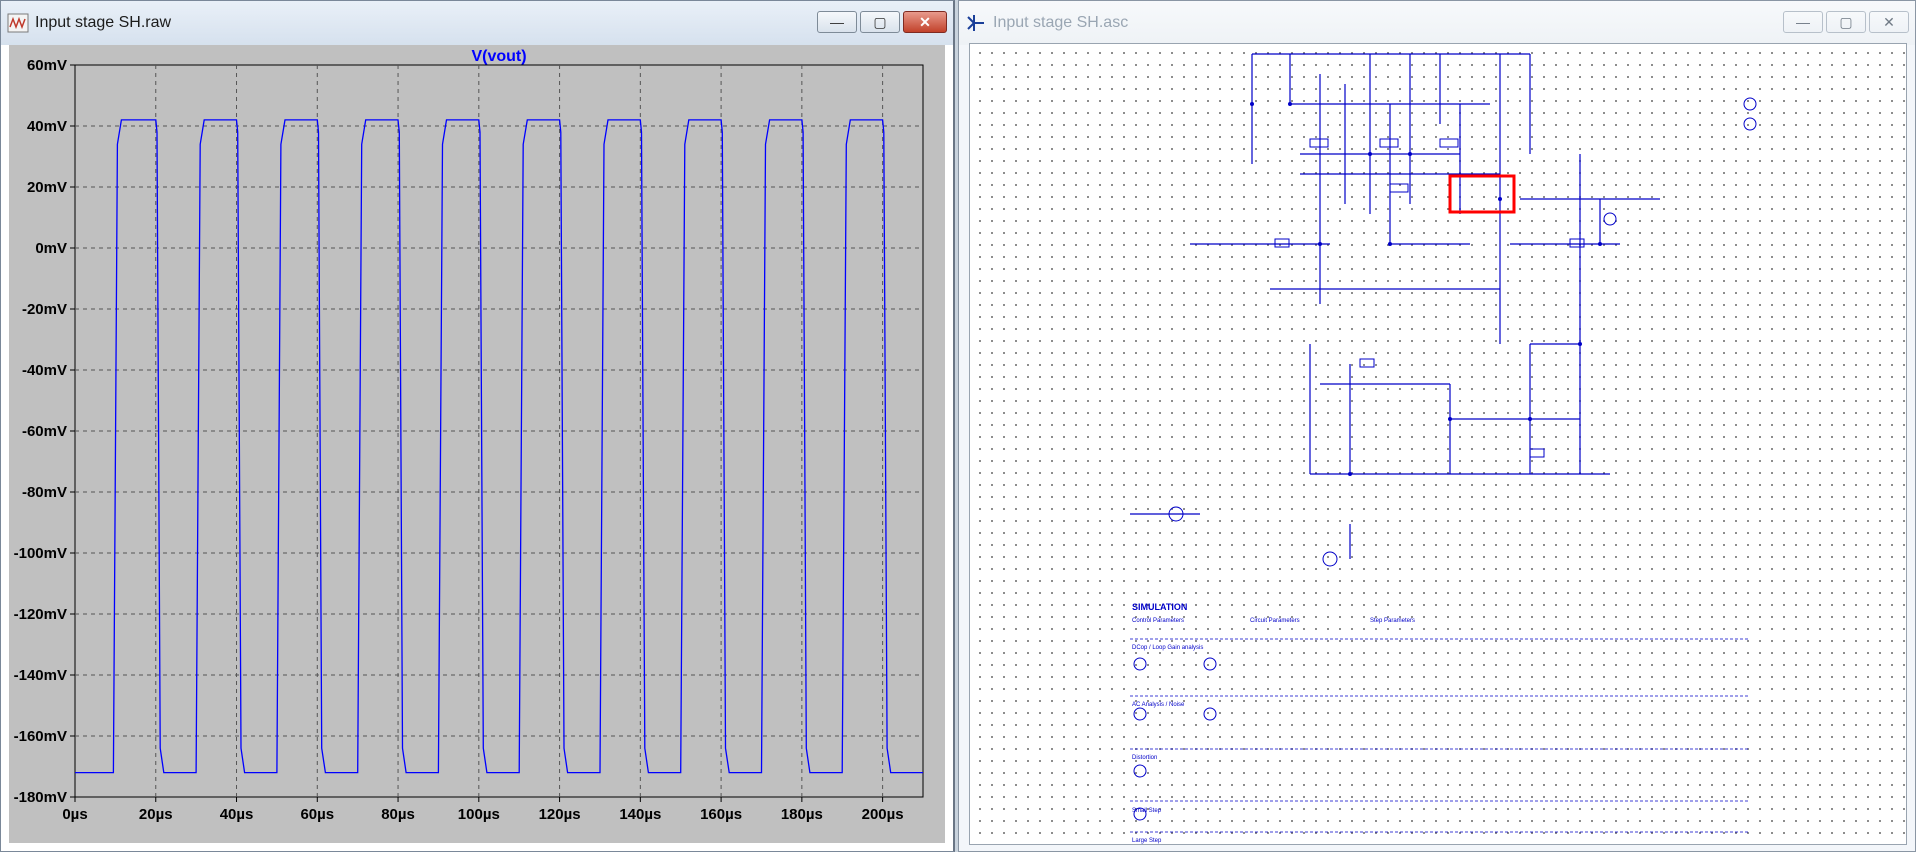  I want to click on schematic-editor-icon, so click(975, 23).